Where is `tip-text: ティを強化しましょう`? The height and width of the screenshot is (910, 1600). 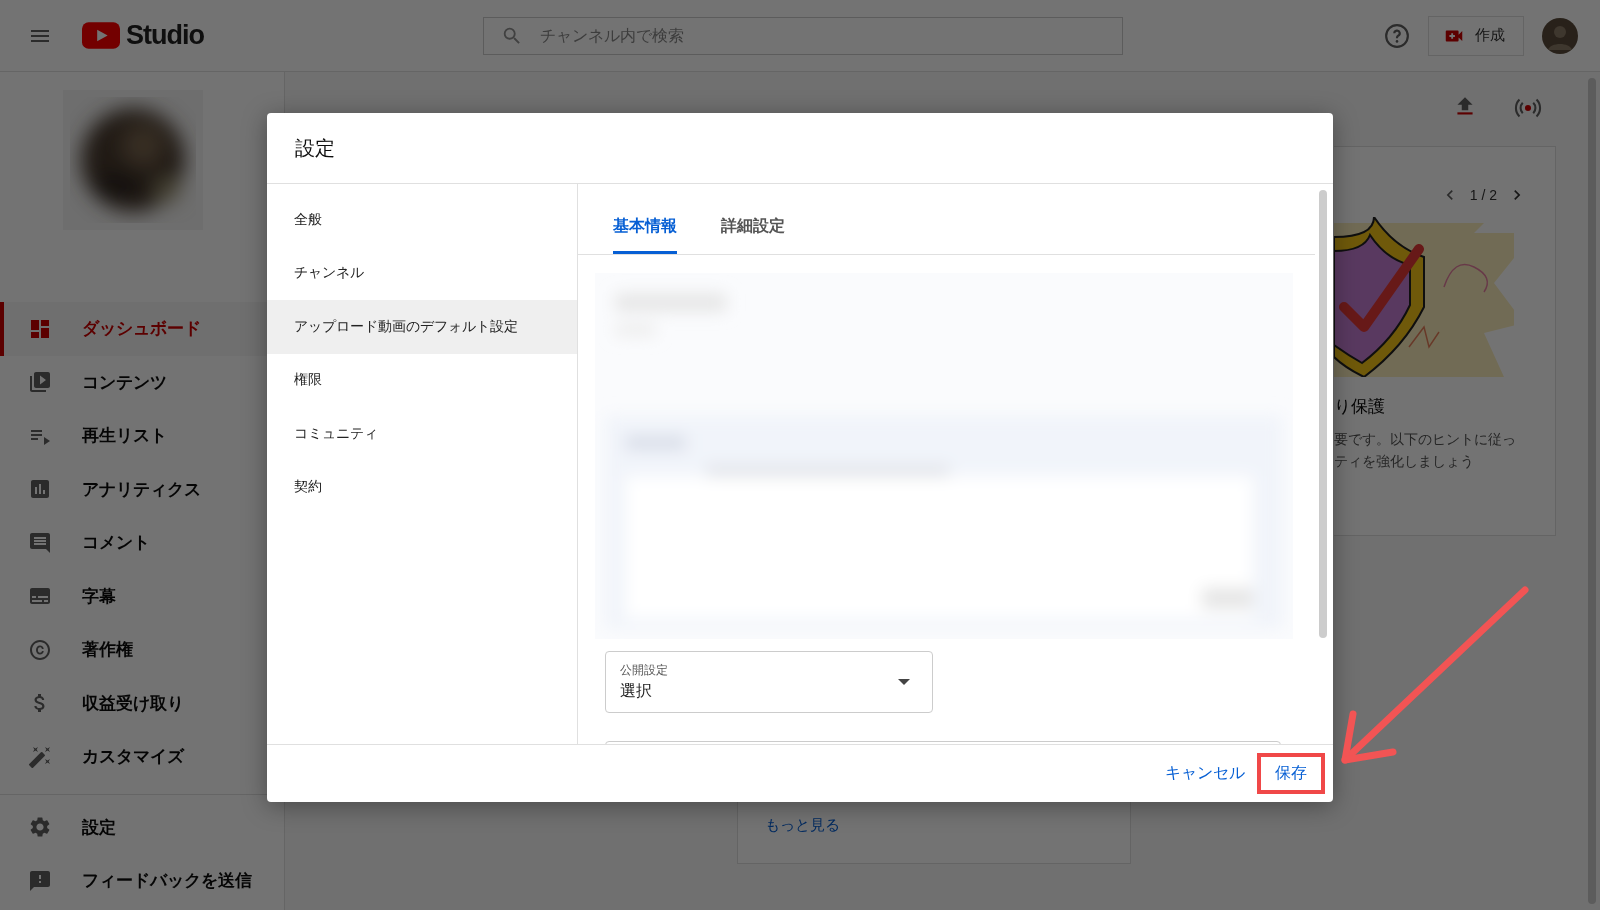
tip-text: ティを強化しましょう is located at coordinates (1404, 461).